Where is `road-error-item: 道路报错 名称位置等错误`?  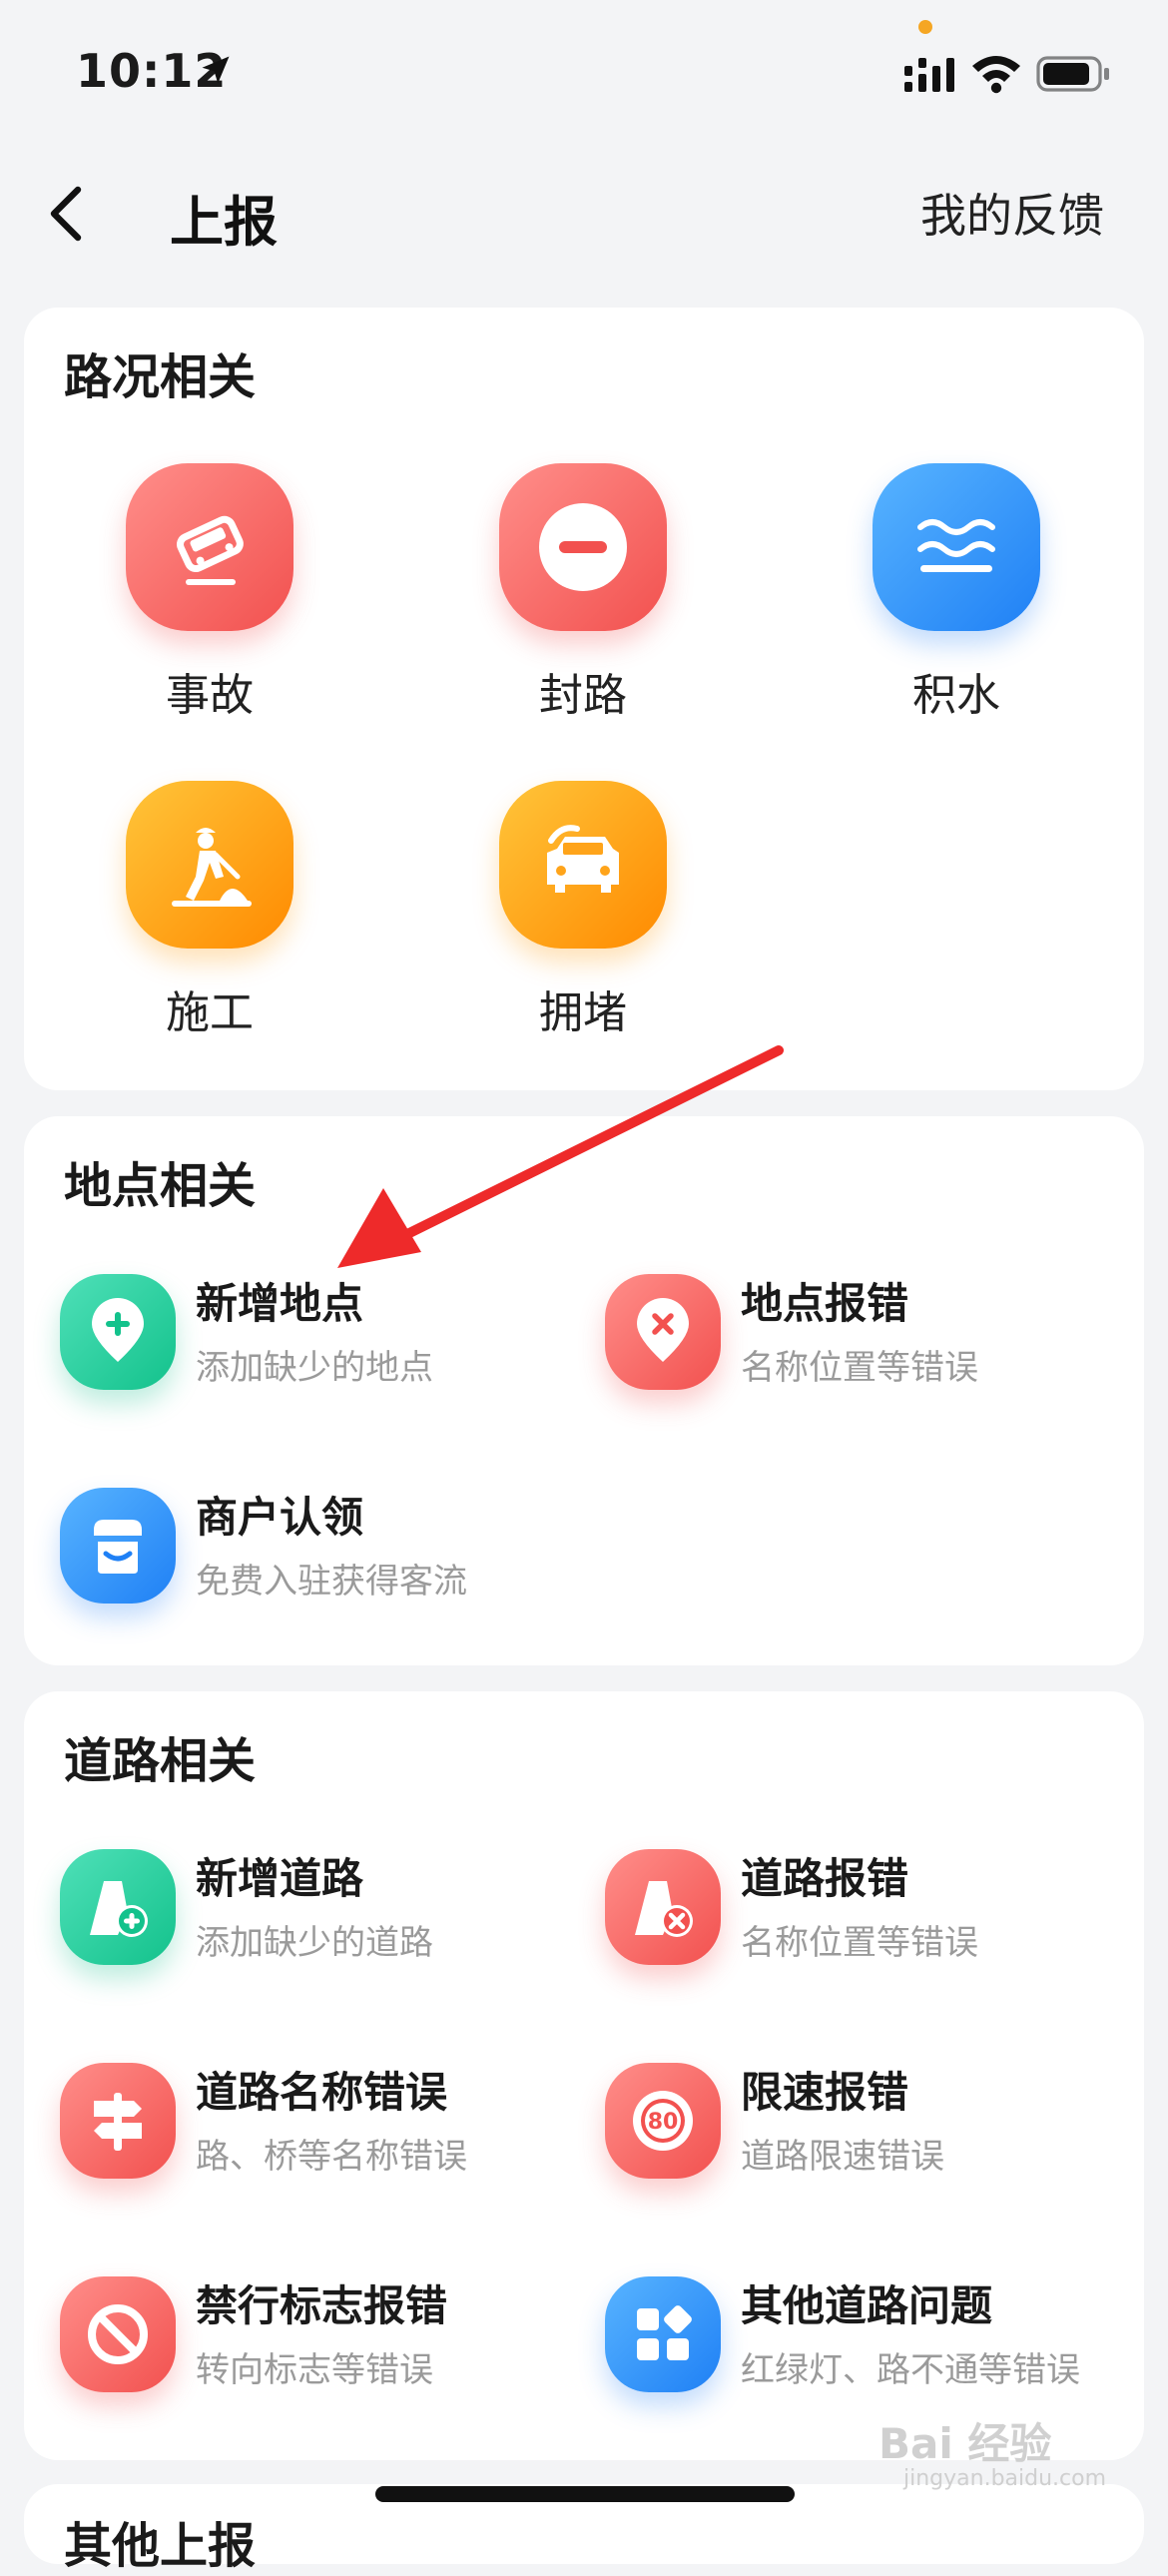
road-error-item: 道路报错 名称位置等错误 is located at coordinates (864, 1914).